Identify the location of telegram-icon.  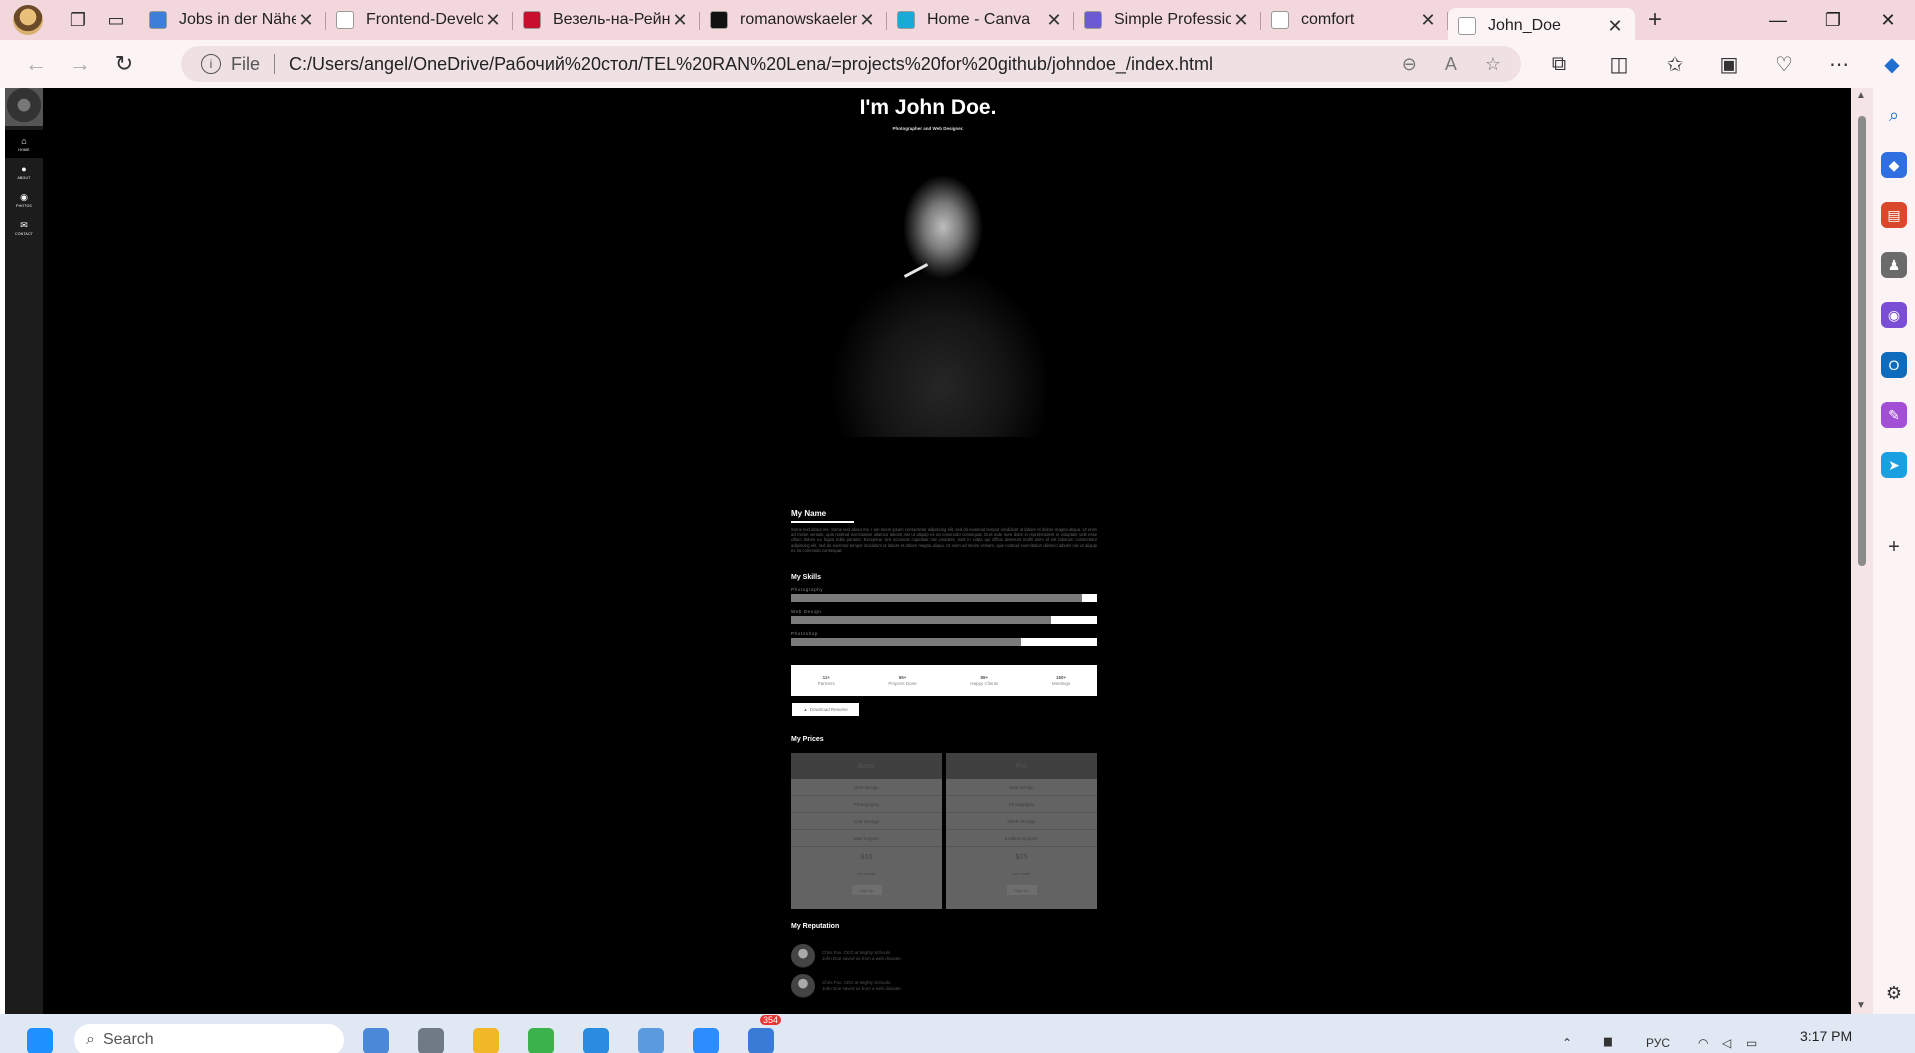
(761, 1040).